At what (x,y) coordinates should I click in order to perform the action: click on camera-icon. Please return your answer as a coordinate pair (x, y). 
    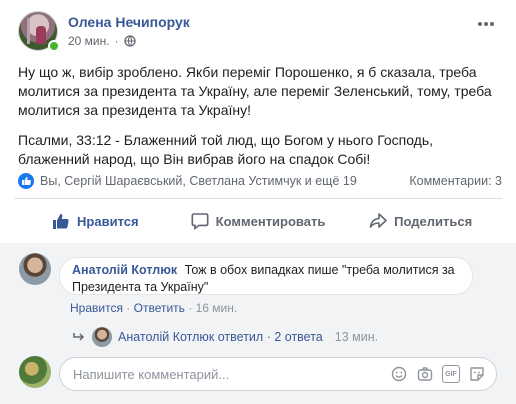
    Looking at the image, I should click on (425, 374).